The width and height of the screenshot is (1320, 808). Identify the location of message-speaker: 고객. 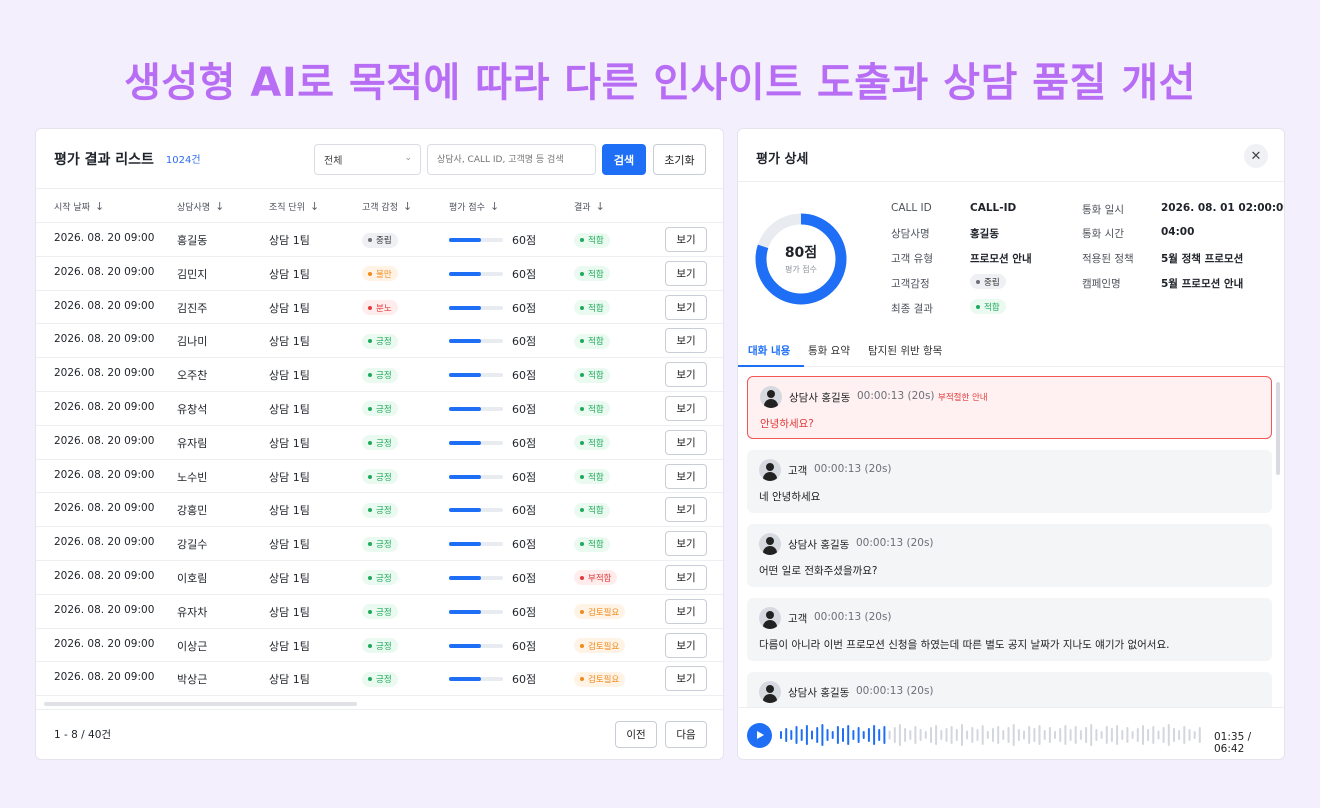
(798, 471).